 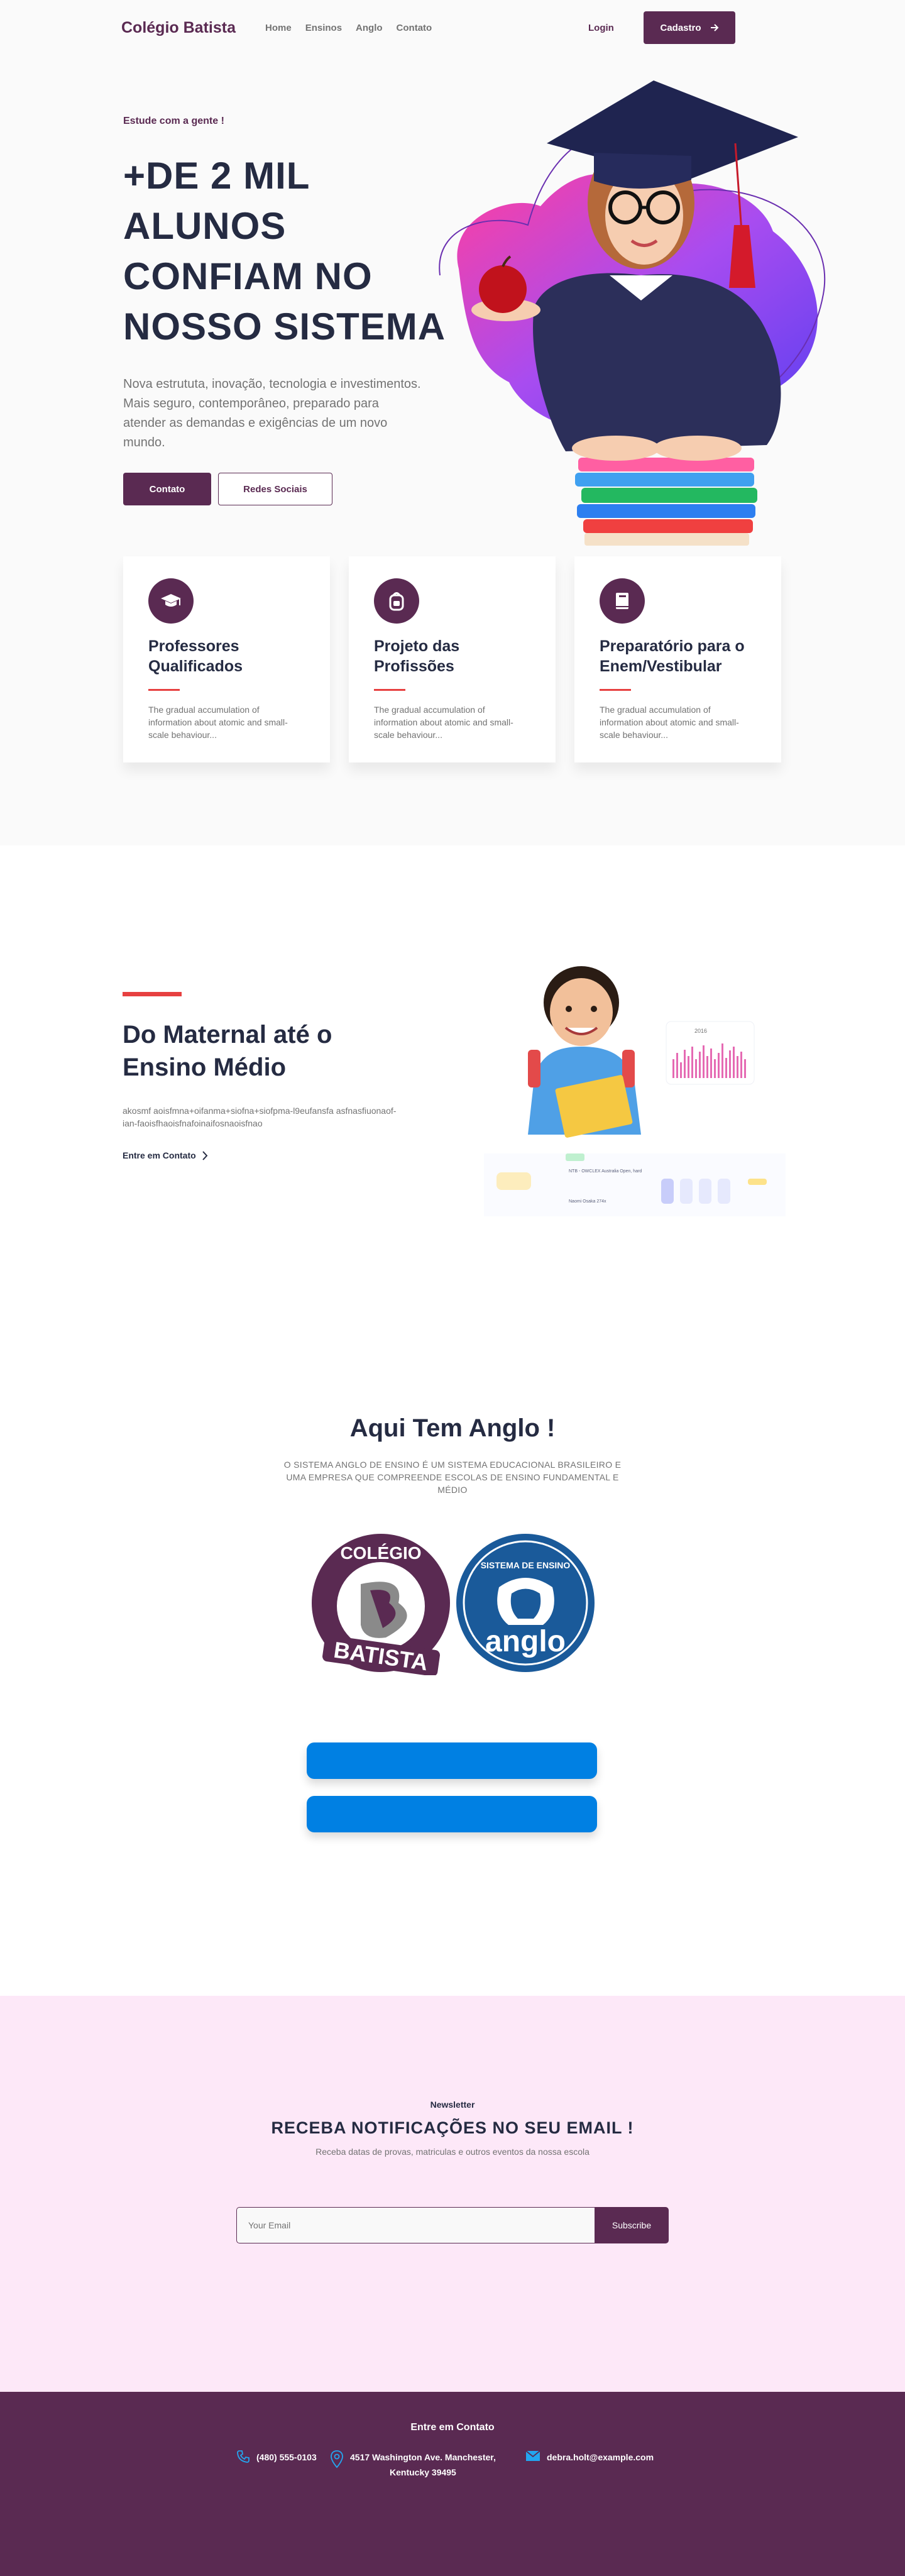 I want to click on footer-title: Entre em Contato, so click(x=452, y=2427).